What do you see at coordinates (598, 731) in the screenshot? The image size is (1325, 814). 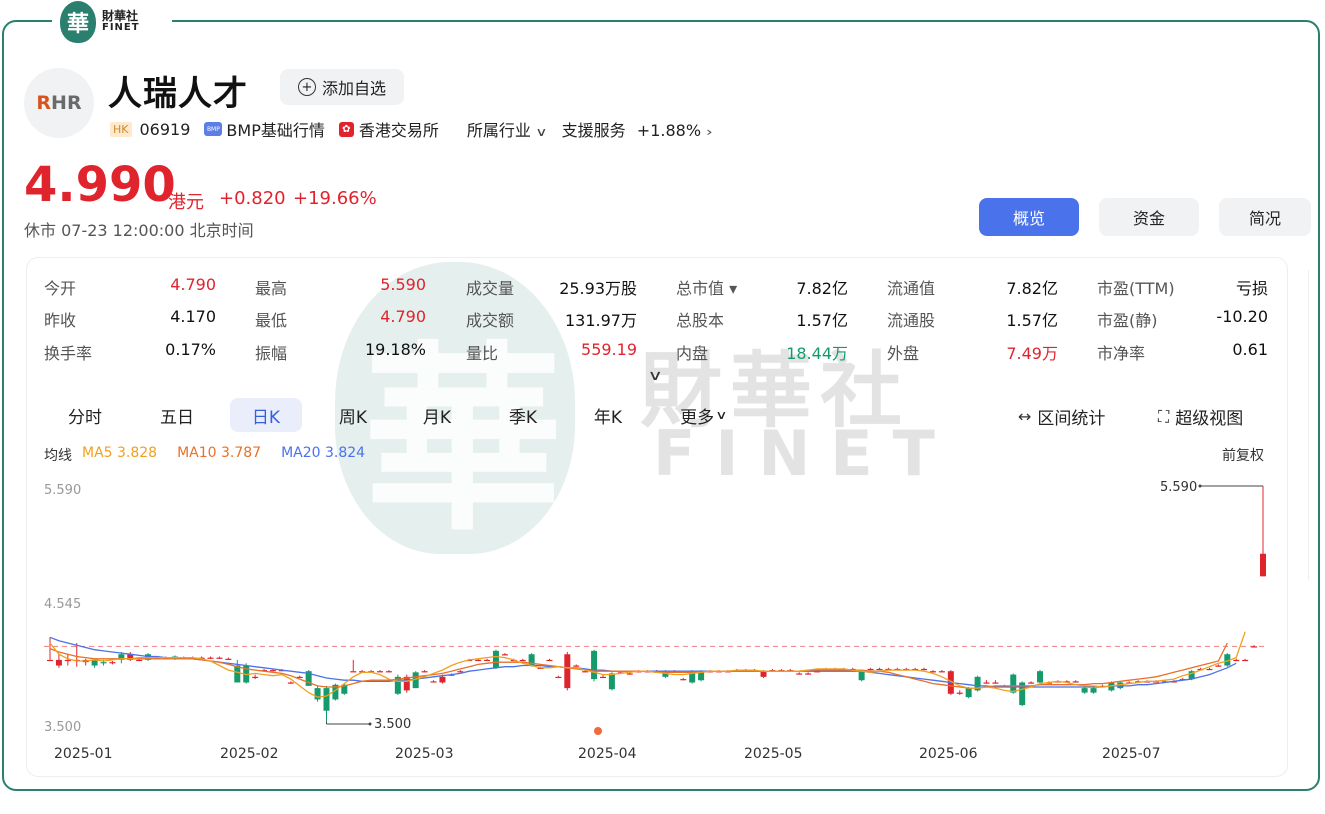 I see `event-marker` at bounding box center [598, 731].